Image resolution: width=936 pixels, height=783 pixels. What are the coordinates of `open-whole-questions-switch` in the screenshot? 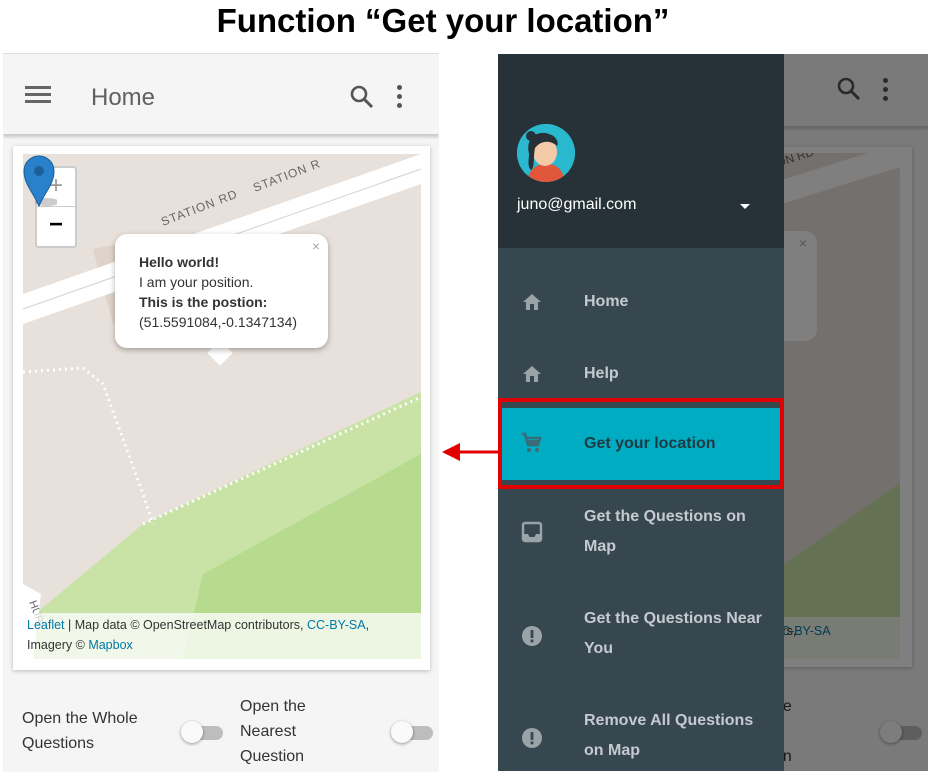 It's located at (202, 732).